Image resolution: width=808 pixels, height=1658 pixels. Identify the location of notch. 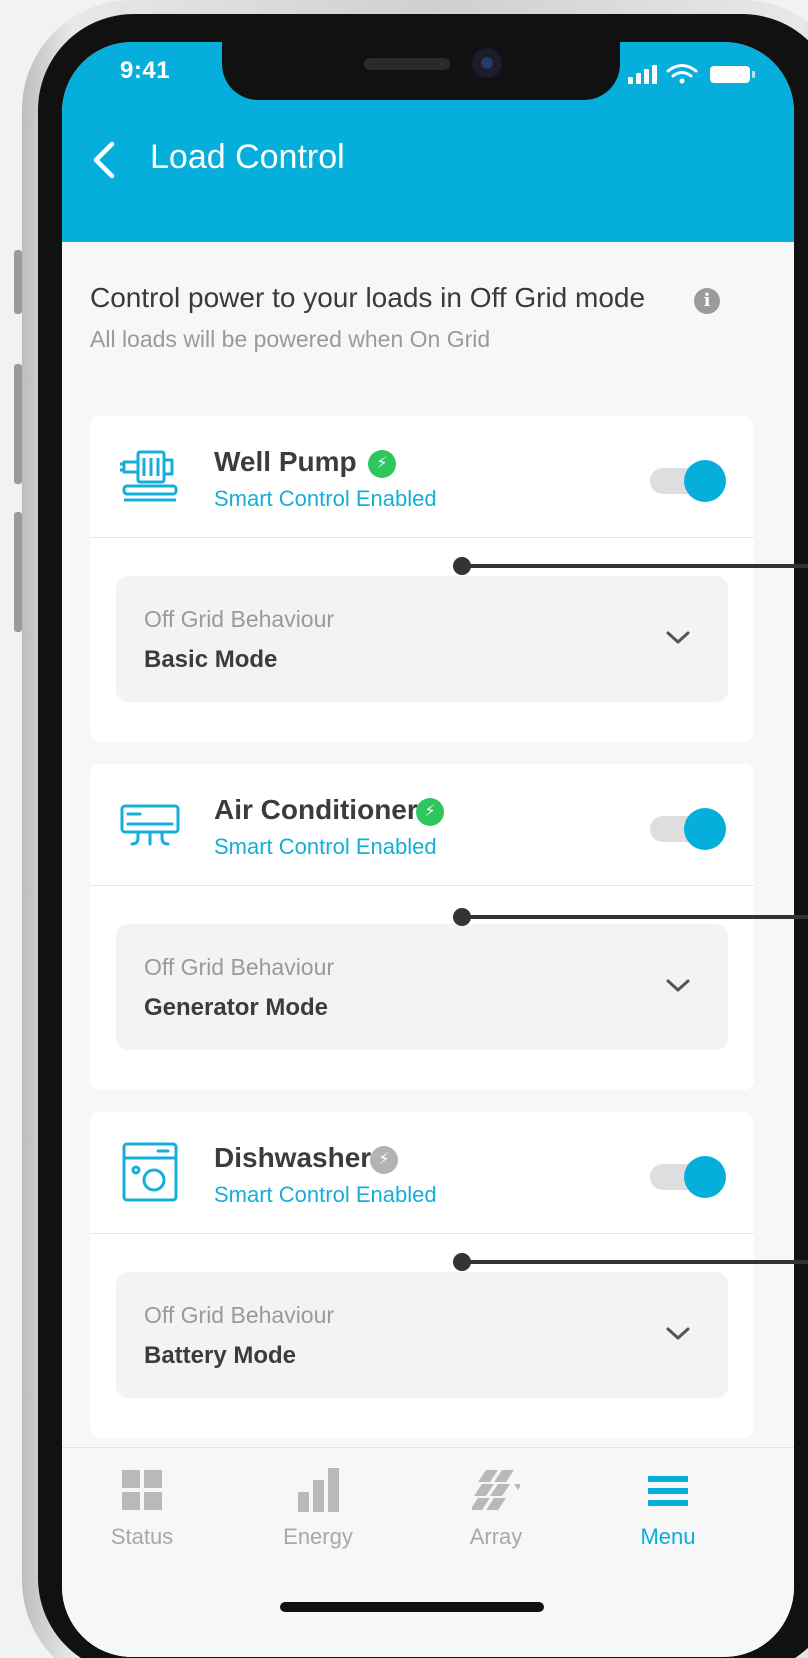
(421, 71).